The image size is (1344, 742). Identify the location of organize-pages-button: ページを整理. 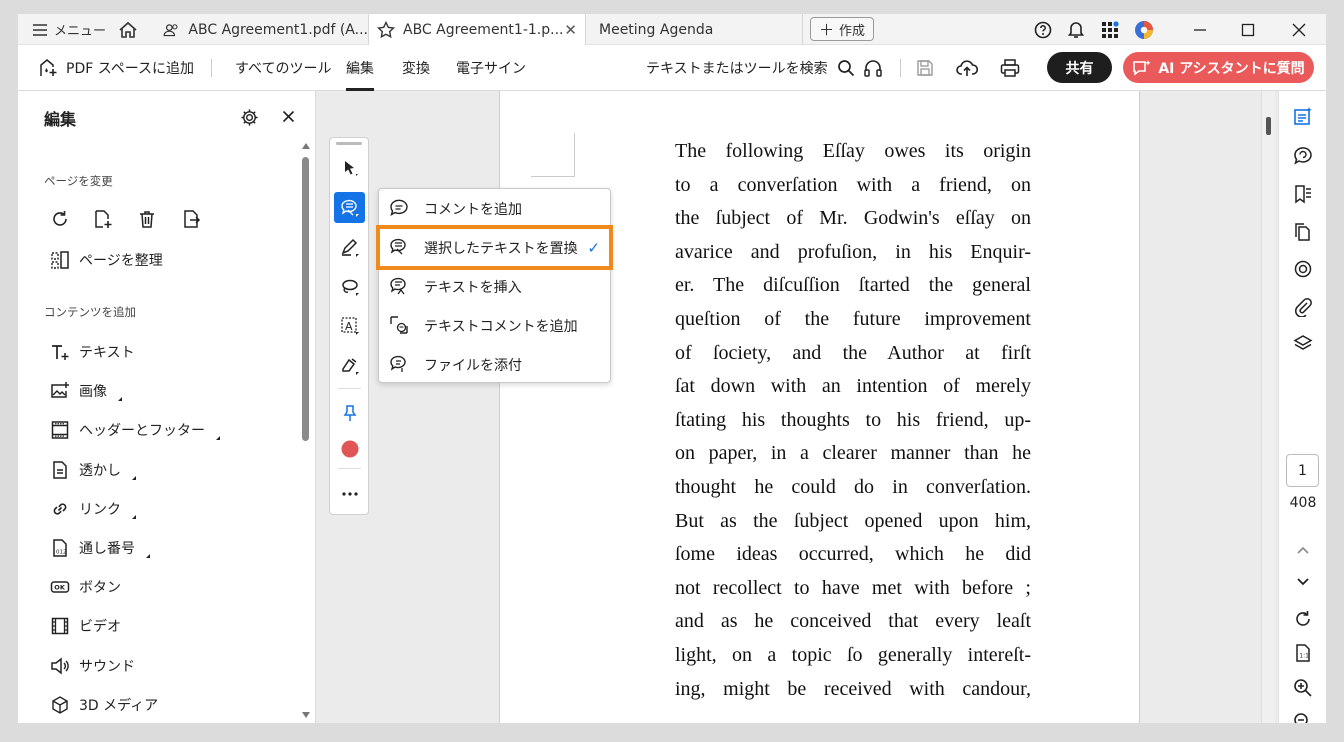
(106, 260).